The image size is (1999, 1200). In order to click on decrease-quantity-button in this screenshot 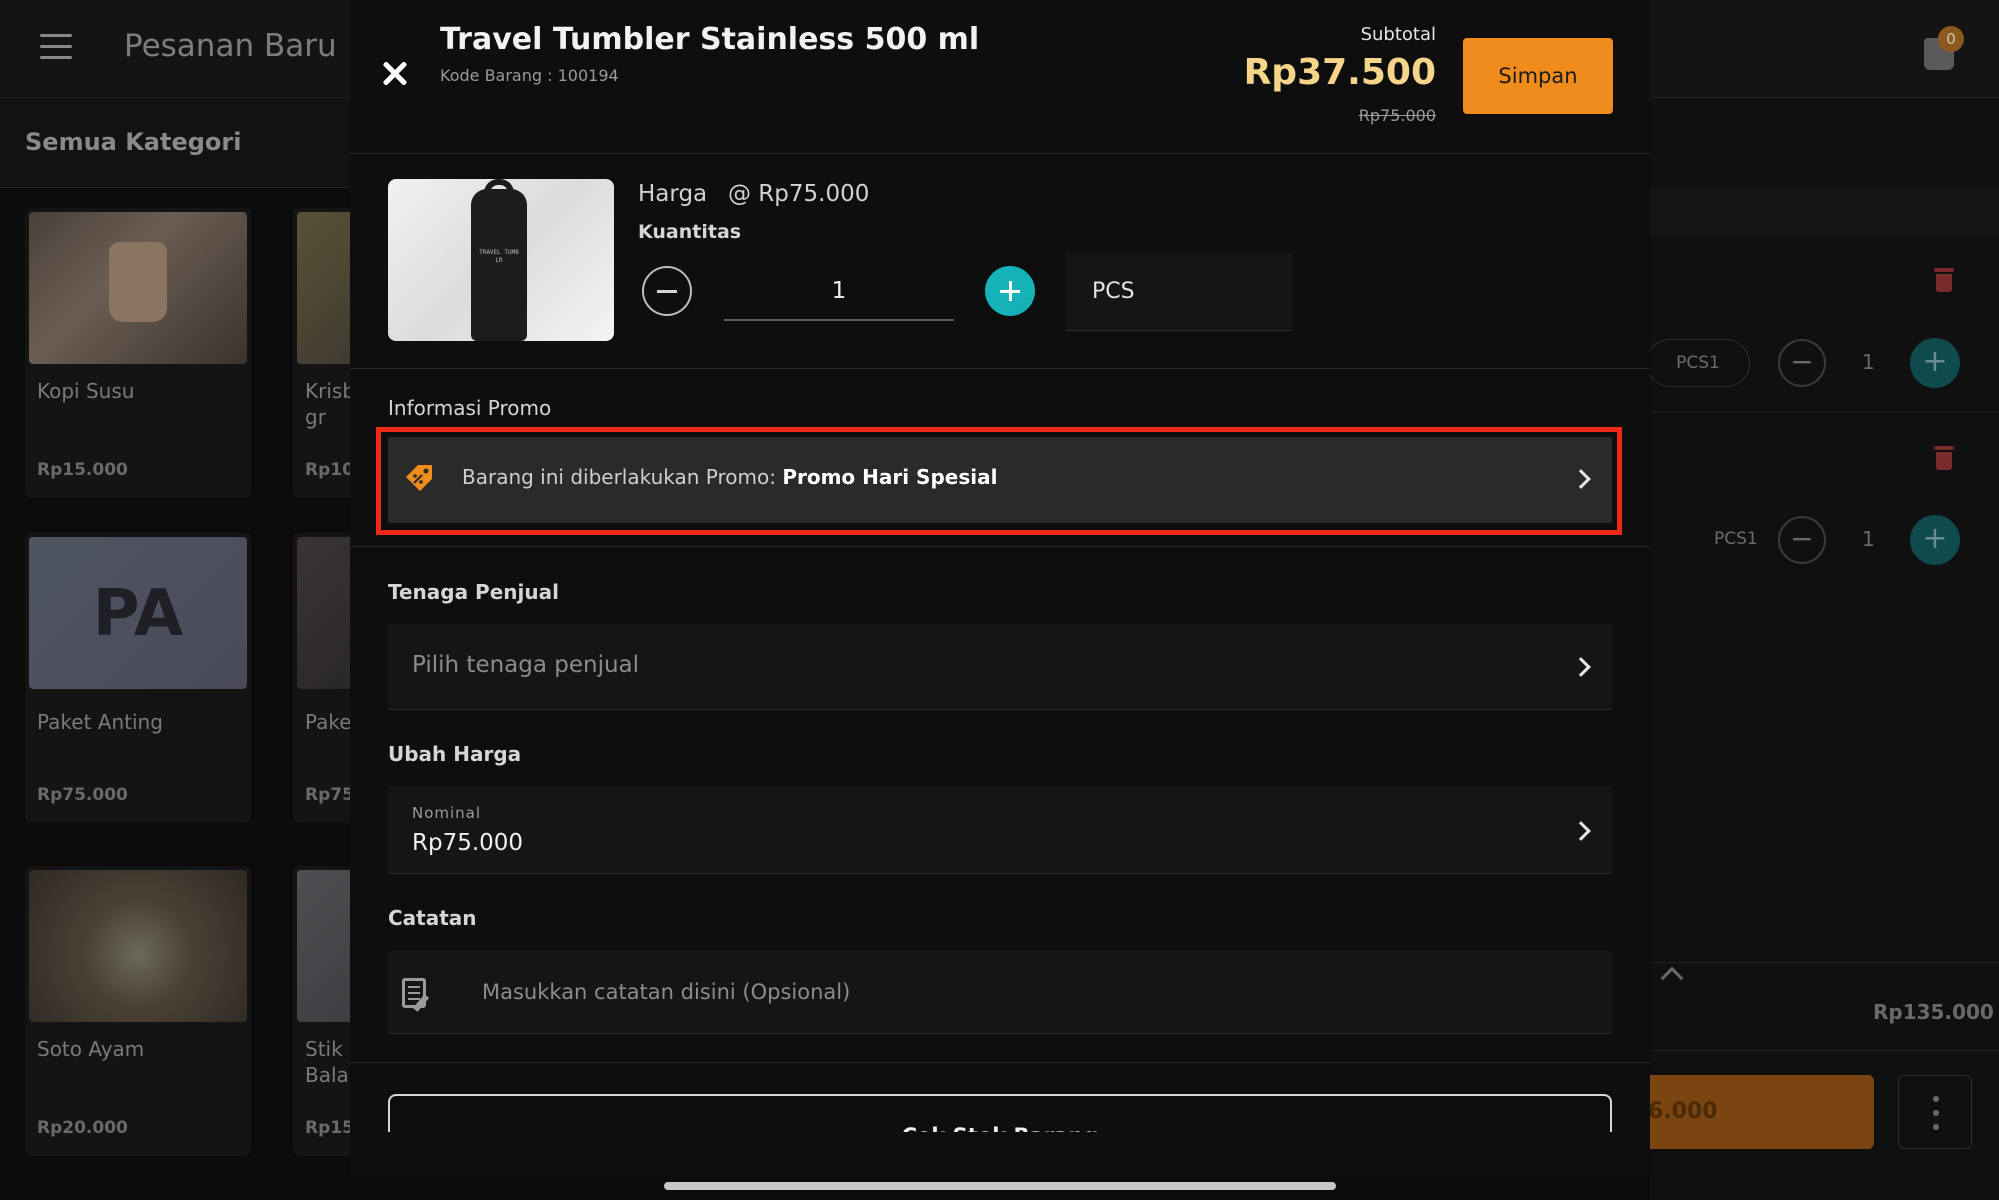, I will do `click(667, 291)`.